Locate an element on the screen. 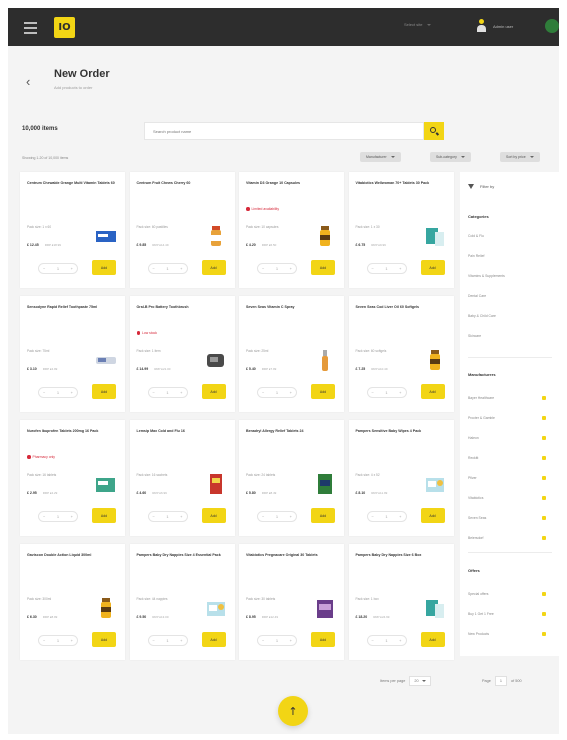  filter-option: Beiersdorf is located at coordinates (510, 538).